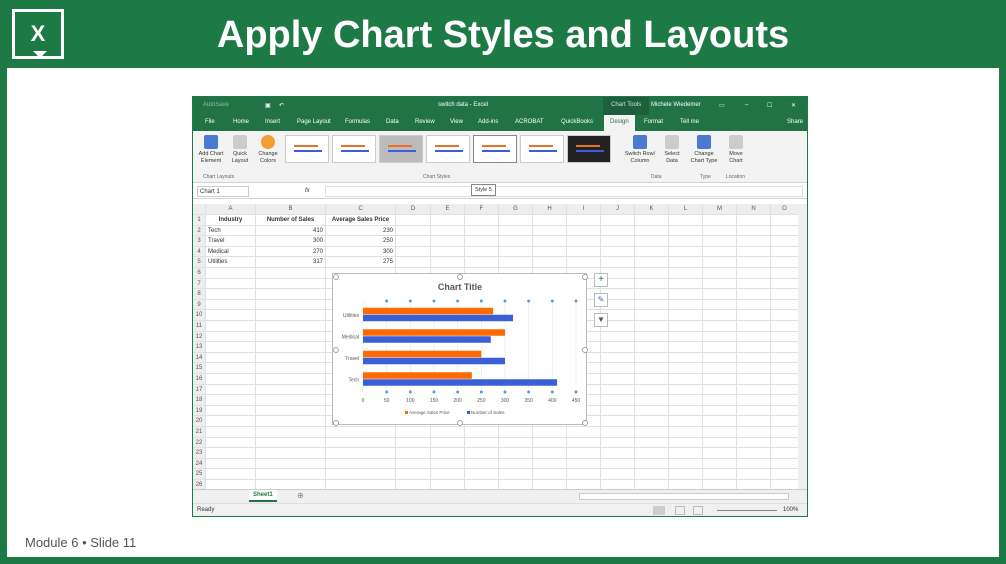  I want to click on autosave-toggle: AutoSave, so click(216, 105).